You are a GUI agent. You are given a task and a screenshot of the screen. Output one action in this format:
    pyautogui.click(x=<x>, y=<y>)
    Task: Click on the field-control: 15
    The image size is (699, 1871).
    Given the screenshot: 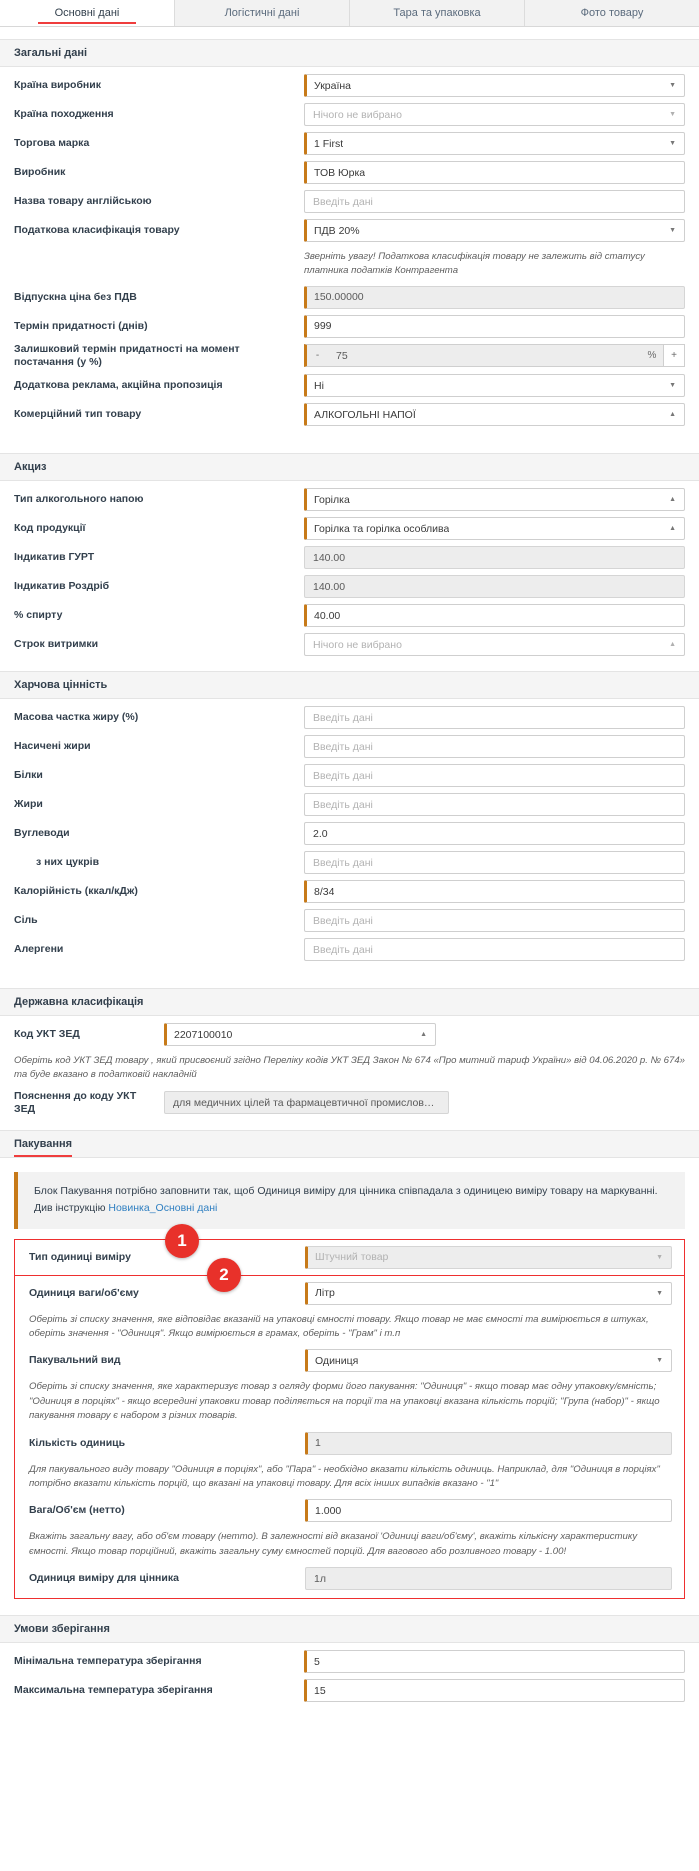 What is the action you would take?
    pyautogui.click(x=494, y=1691)
    